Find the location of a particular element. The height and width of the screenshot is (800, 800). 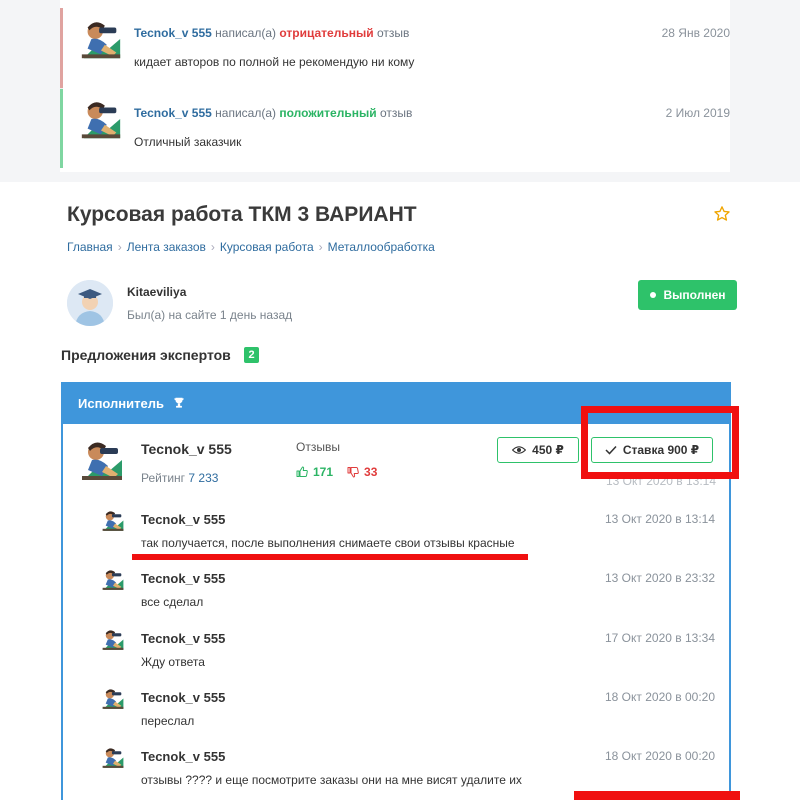

review-date: 2 Июл 2019 is located at coordinates (697, 113).